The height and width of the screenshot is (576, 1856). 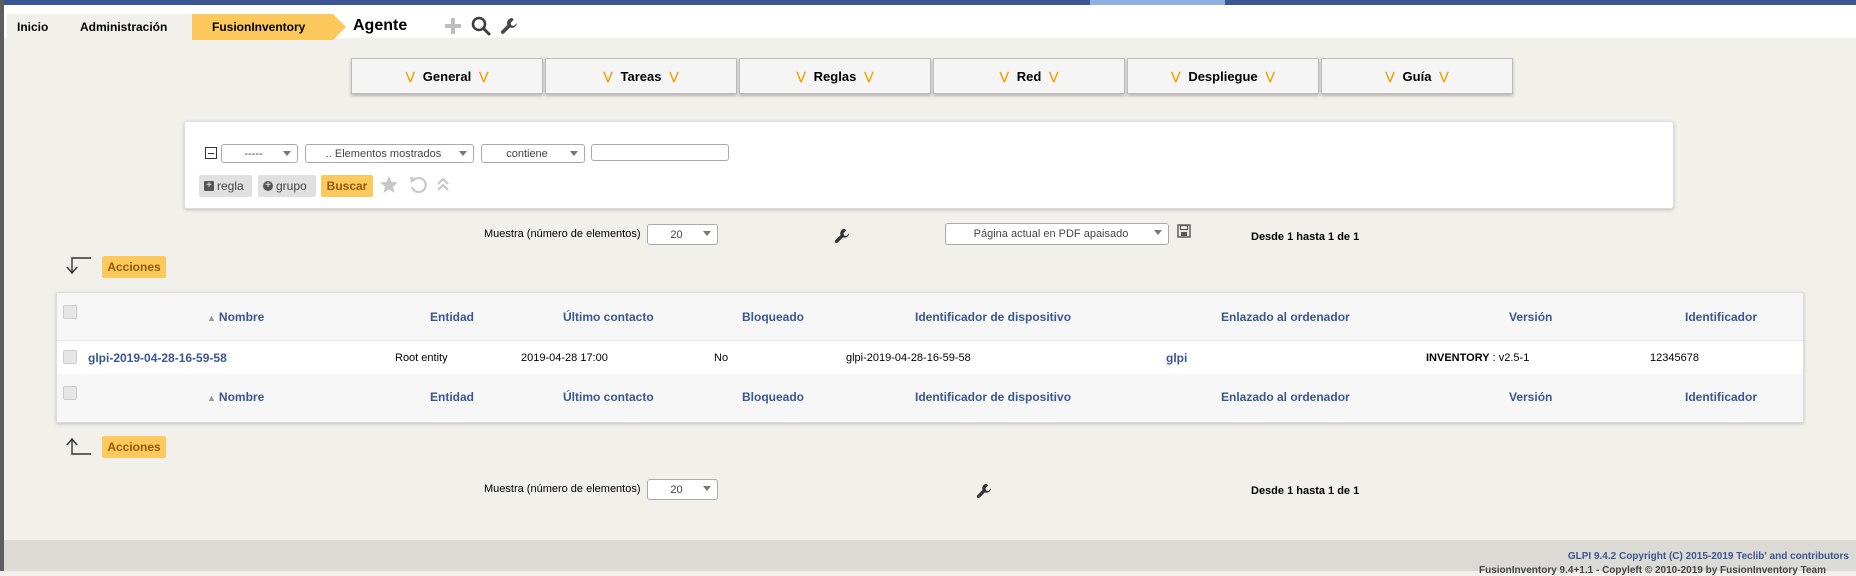 What do you see at coordinates (1176, 358) in the screenshot?
I see `agent-linked-computer-link: glpi` at bounding box center [1176, 358].